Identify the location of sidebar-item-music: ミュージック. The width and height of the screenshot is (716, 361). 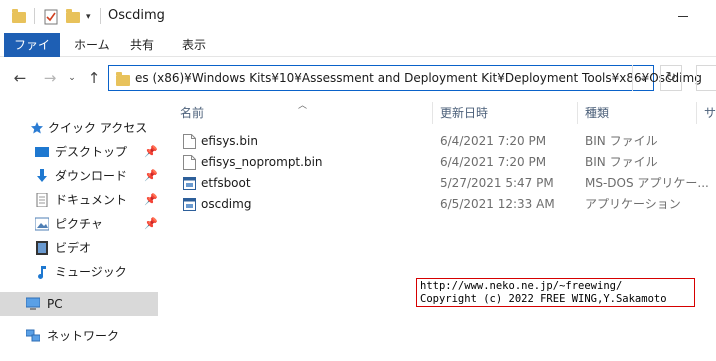
(79, 272).